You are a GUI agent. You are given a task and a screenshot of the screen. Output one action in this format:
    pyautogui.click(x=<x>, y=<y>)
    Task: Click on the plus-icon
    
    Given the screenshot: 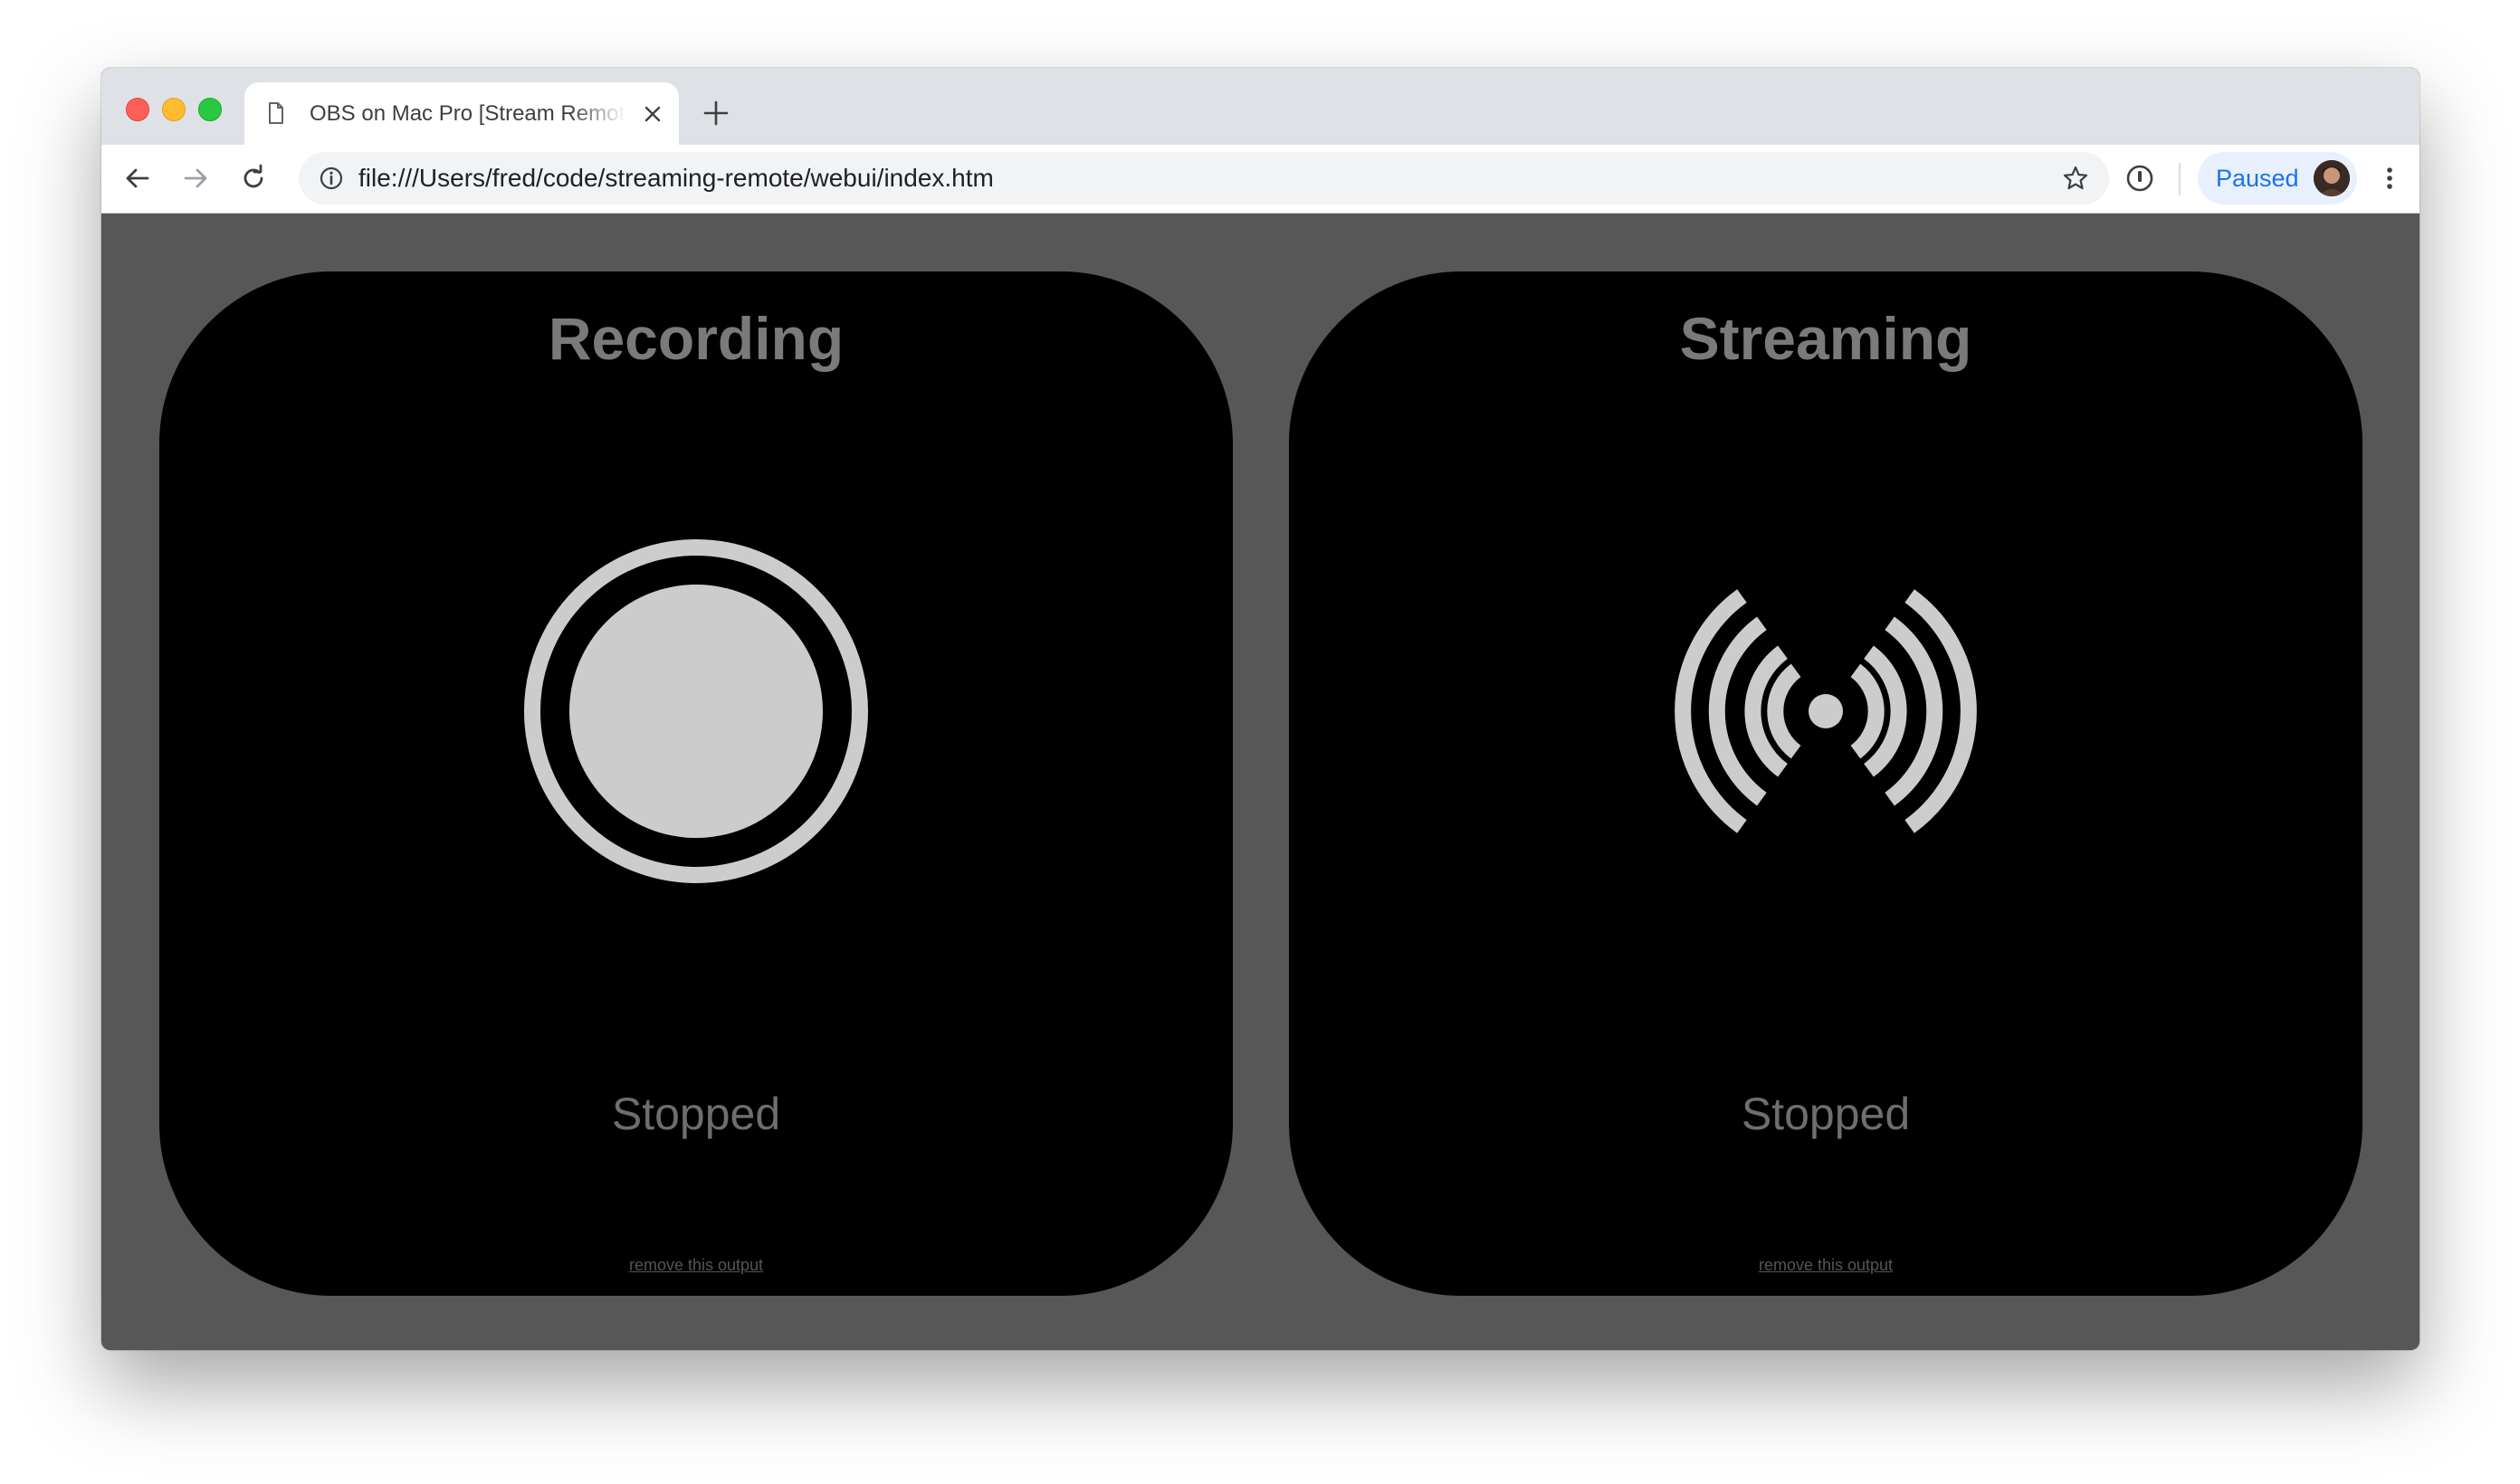 What is the action you would take?
    pyautogui.click(x=716, y=113)
    